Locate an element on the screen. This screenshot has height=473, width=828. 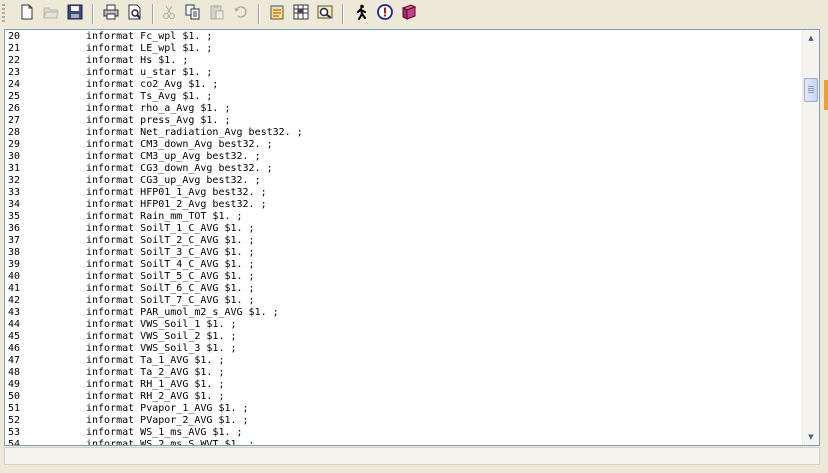
line-text: informat SoilT_7_C_AVG $1. ; is located at coordinates (170, 300).